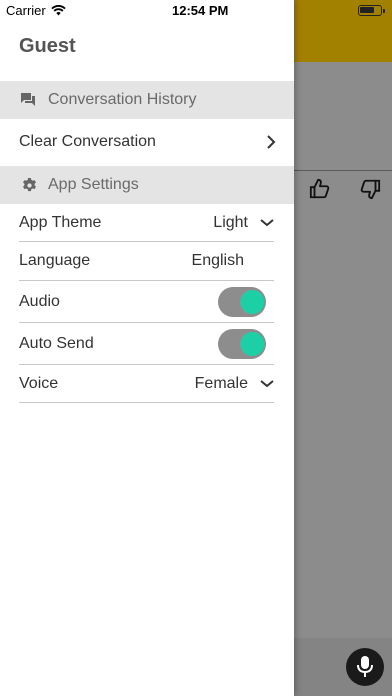 This screenshot has height=696, width=392. What do you see at coordinates (28, 99) in the screenshot?
I see `chat-icon` at bounding box center [28, 99].